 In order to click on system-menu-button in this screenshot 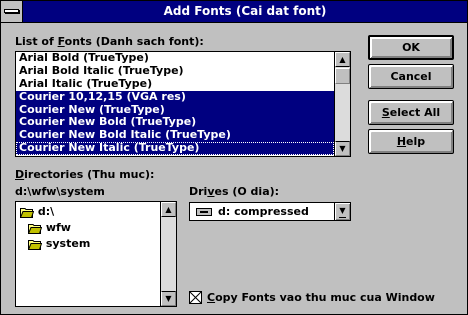, I will do `click(12, 11)`.